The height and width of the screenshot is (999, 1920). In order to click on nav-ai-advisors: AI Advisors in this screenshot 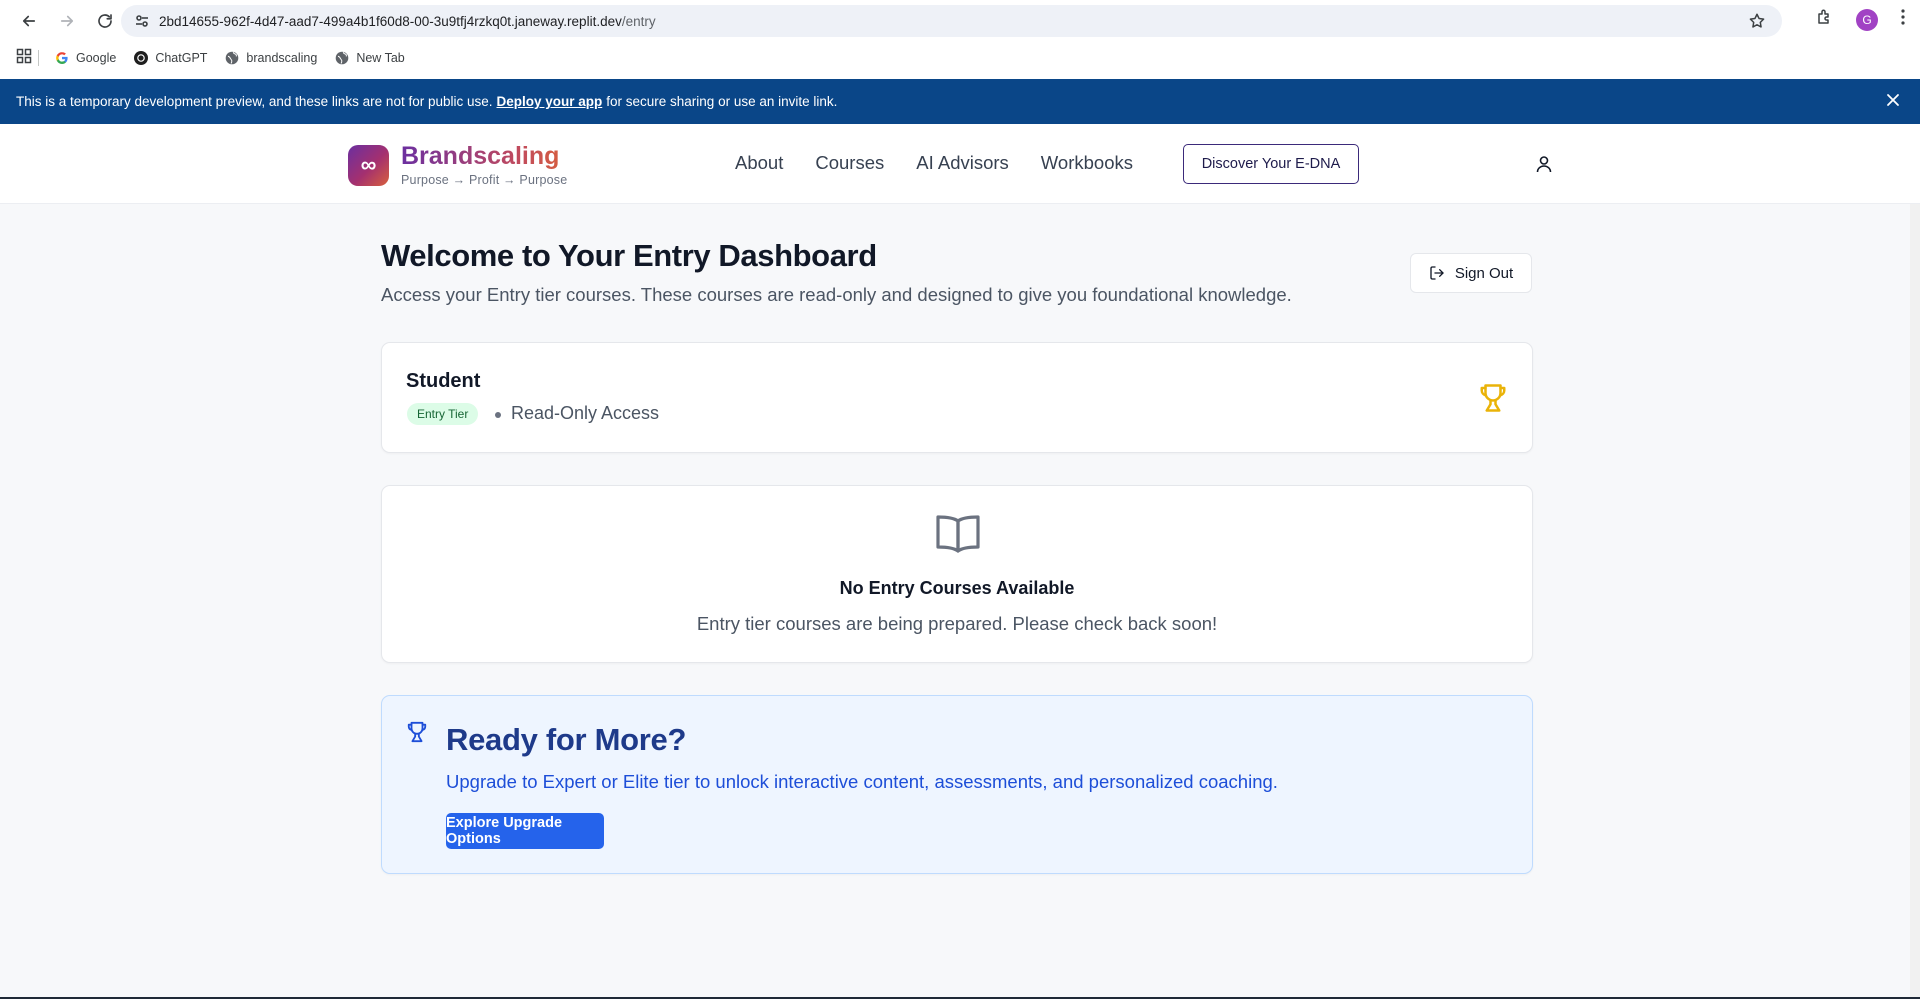, I will do `click(962, 163)`.